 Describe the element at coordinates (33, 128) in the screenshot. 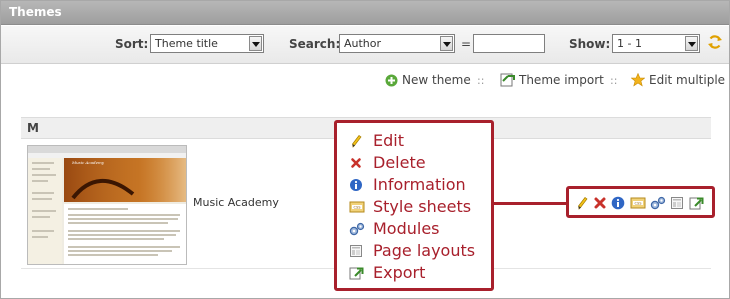

I see `group-letter: M` at that location.